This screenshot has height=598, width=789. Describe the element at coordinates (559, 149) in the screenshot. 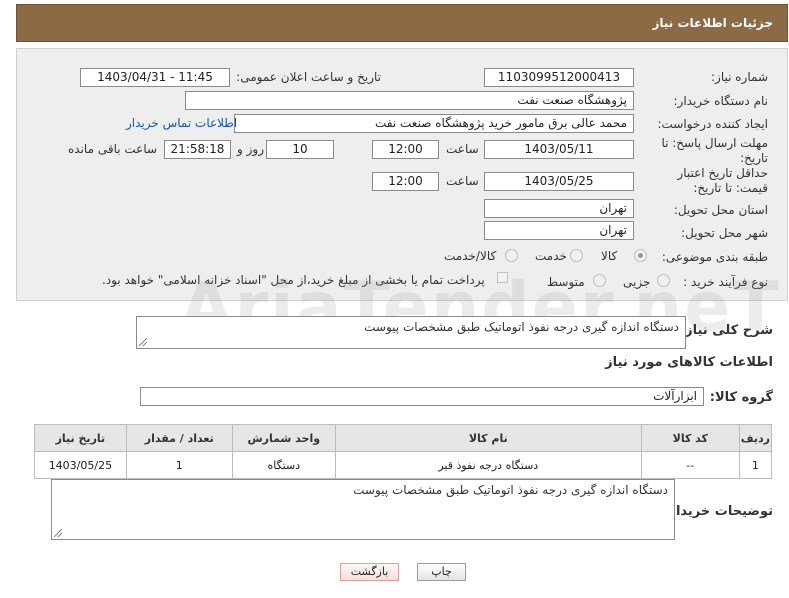

I see `deadline-date-field: 1403/05/11` at that location.